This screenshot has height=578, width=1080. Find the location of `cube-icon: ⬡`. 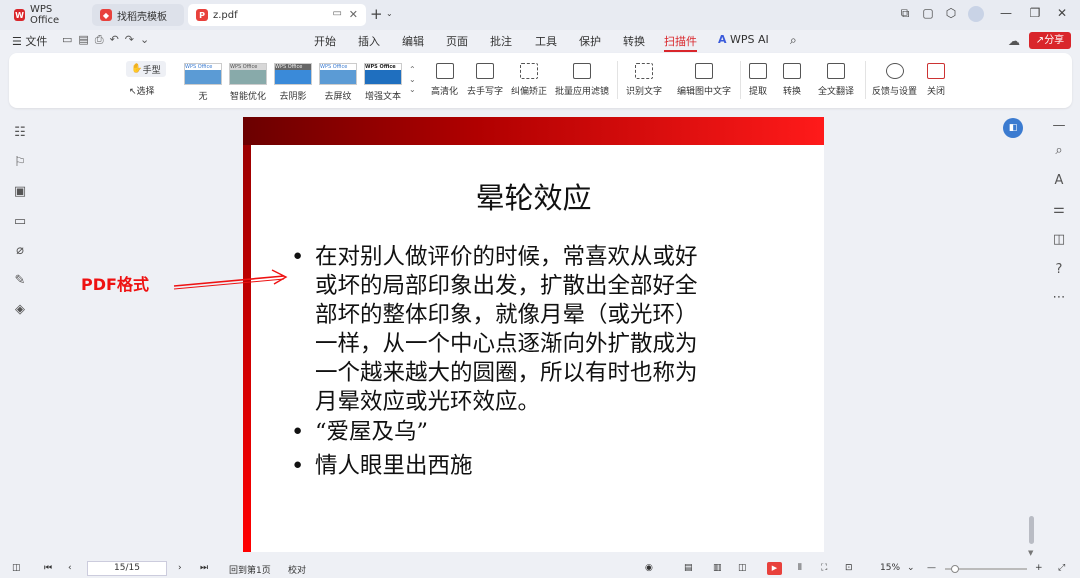

cube-icon: ⬡ is located at coordinates (951, 13).